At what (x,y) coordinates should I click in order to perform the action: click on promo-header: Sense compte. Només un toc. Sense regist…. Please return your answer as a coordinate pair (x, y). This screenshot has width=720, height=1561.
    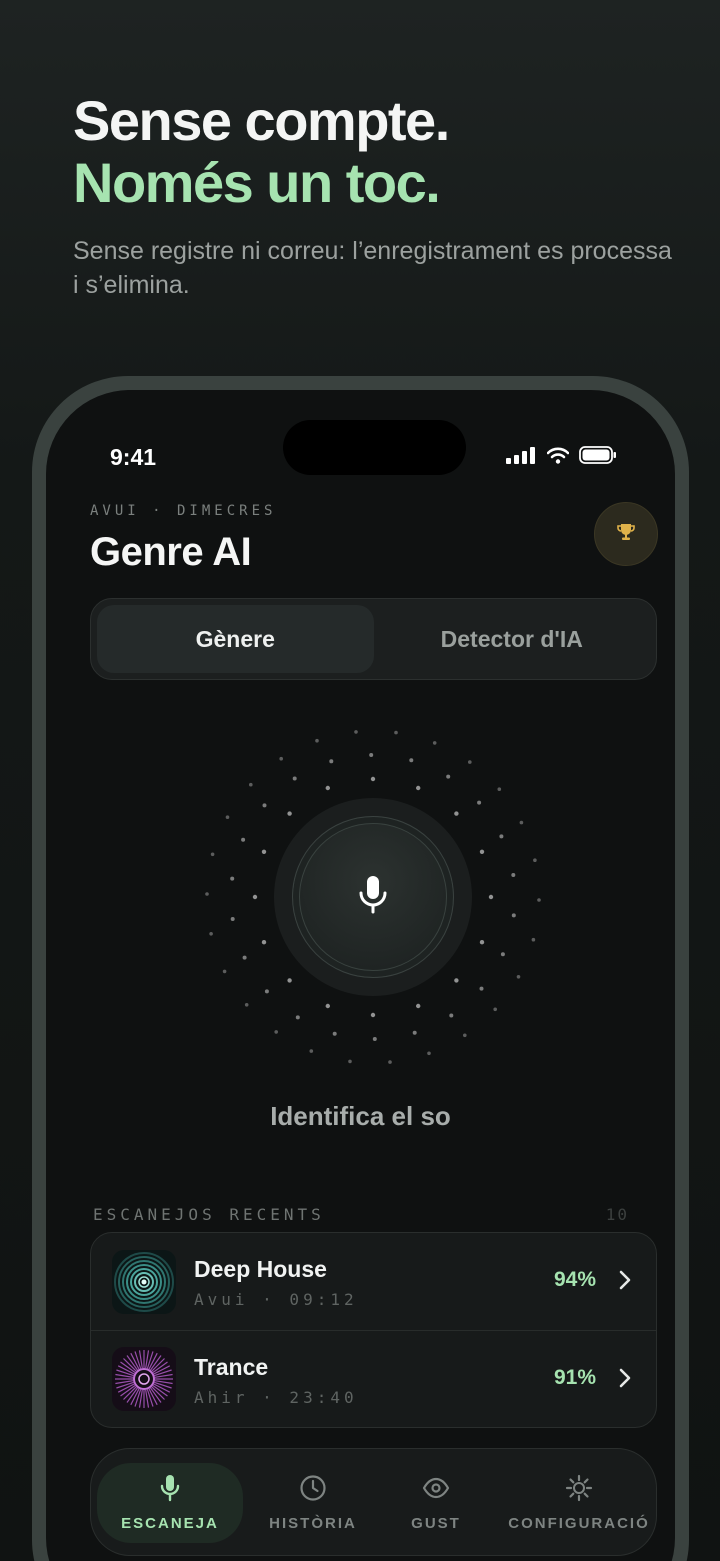
    Looking at the image, I should click on (373, 196).